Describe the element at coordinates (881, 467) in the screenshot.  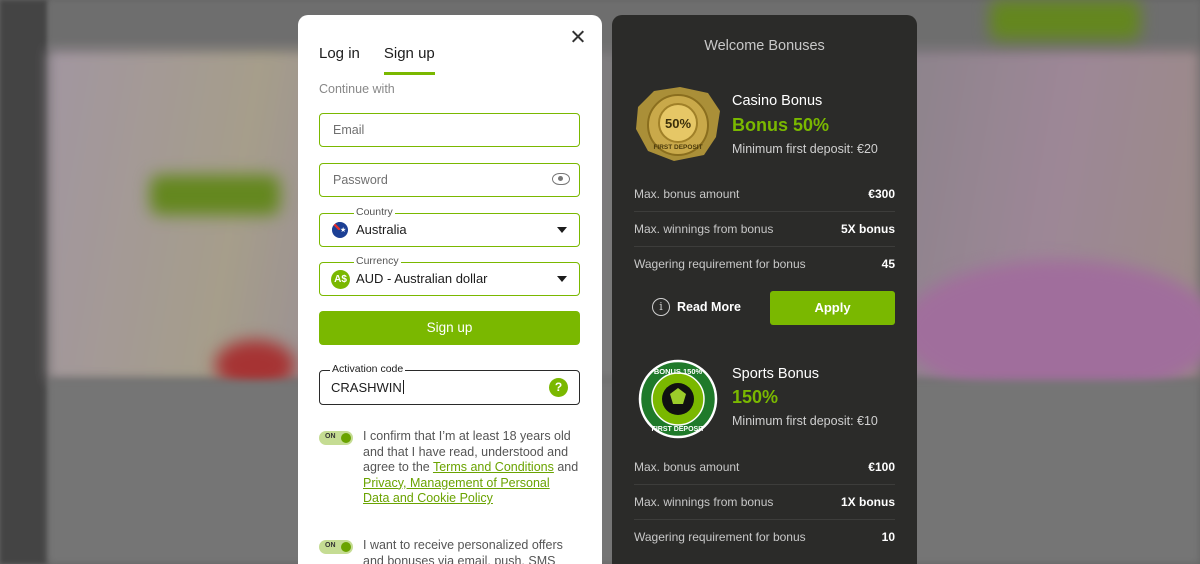
I see `row-value: €100` at that location.